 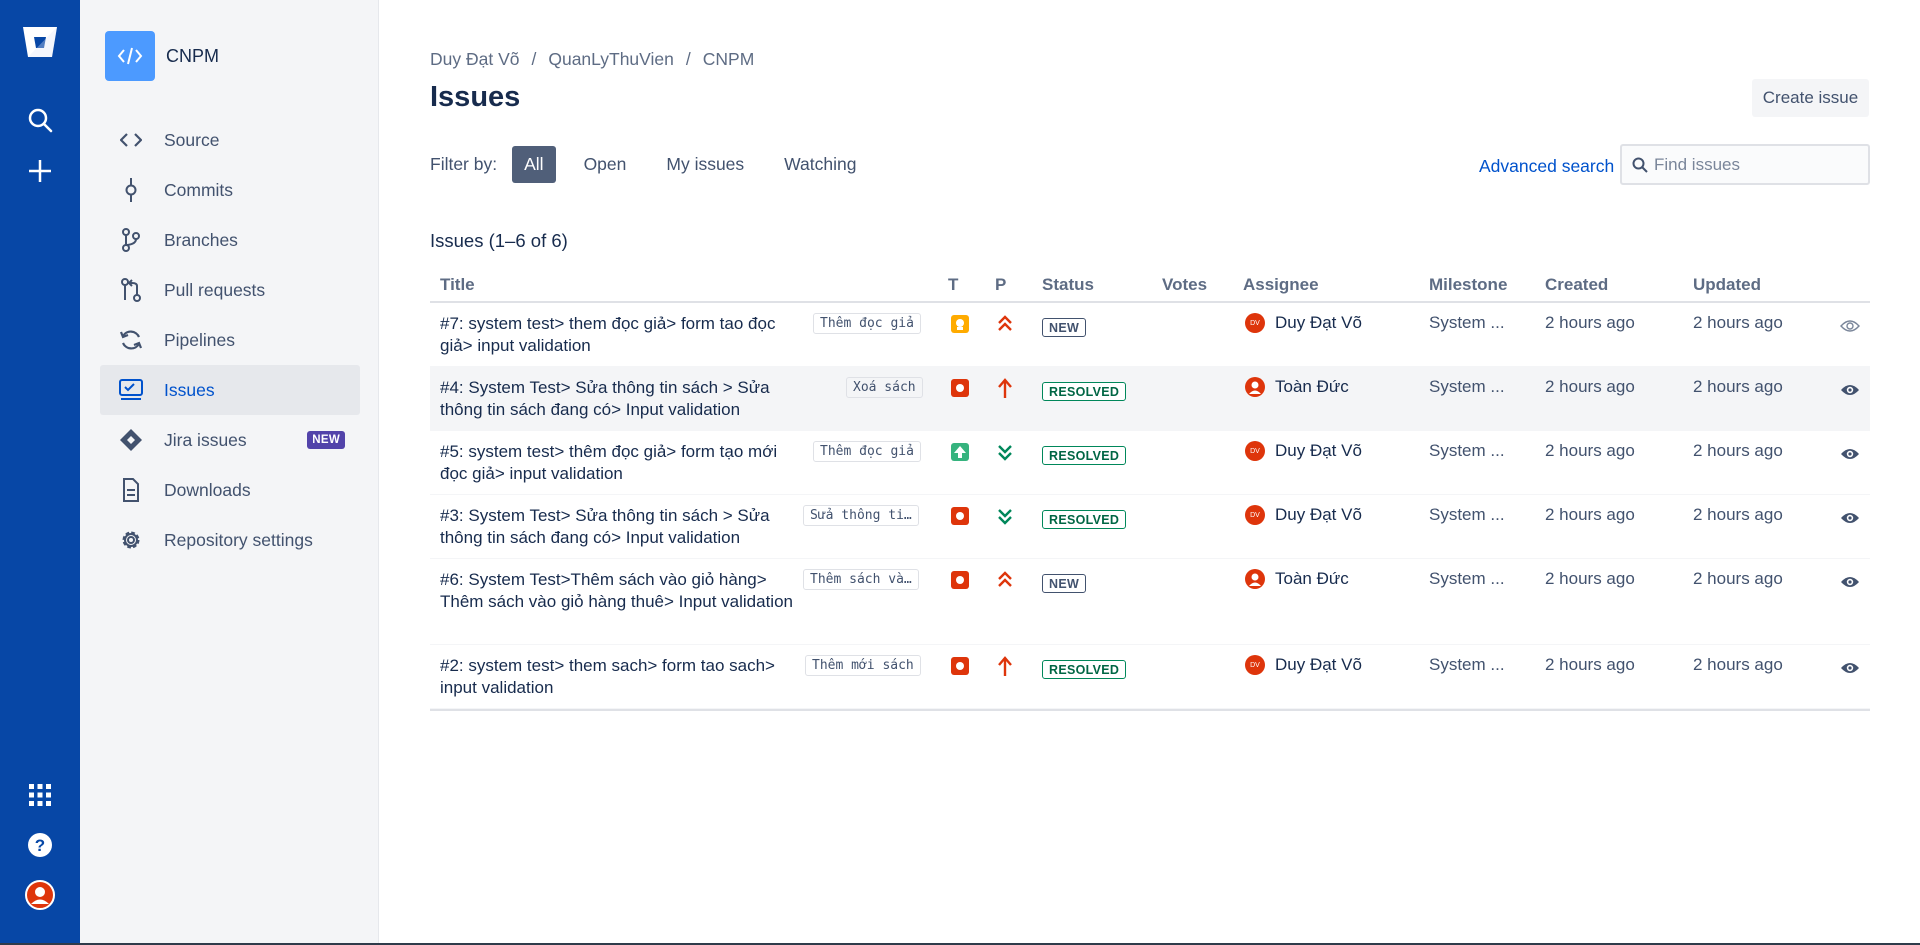 I want to click on breadcrumb-owner: Duy Đạt Võ, so click(x=474, y=59).